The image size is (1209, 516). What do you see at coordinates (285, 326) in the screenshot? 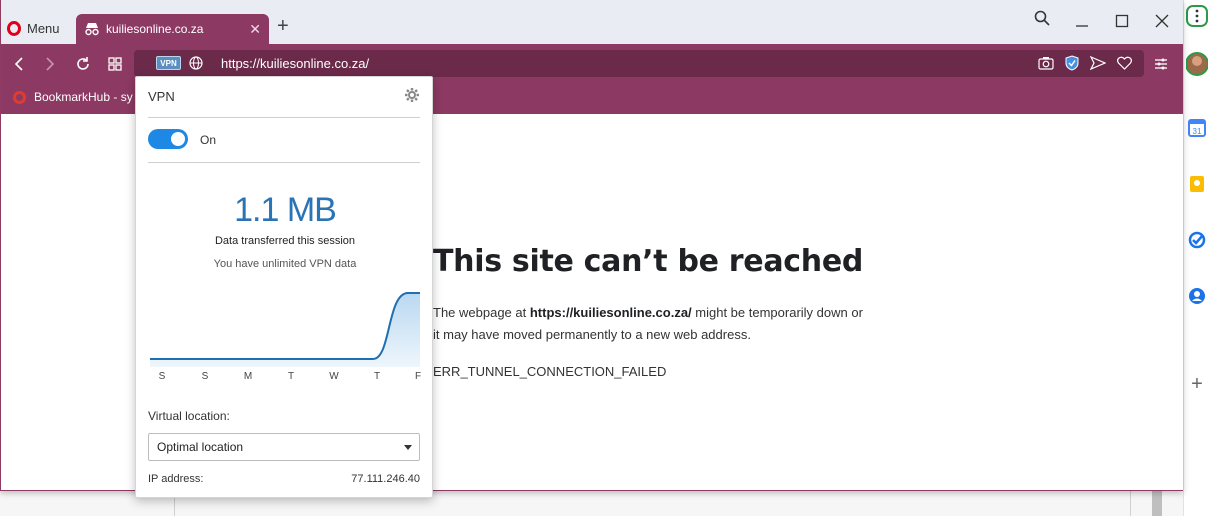
I see `usage-line` at bounding box center [285, 326].